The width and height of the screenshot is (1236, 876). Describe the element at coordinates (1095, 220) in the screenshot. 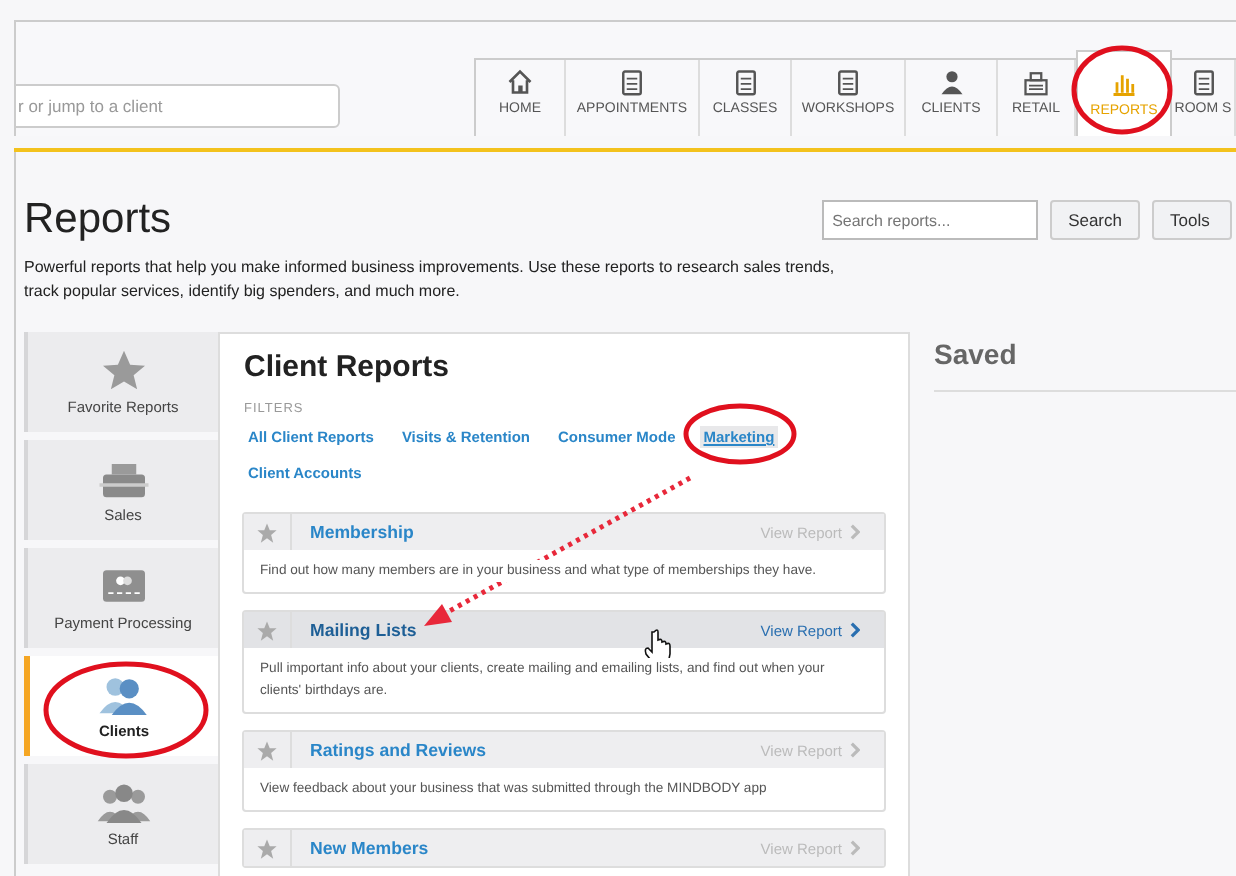

I see `search-button: Search` at that location.